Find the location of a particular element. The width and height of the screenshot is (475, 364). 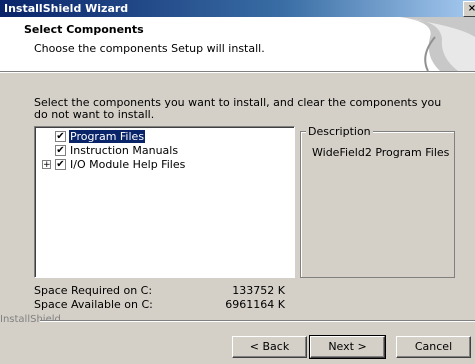

next-button: Next > is located at coordinates (347, 347).